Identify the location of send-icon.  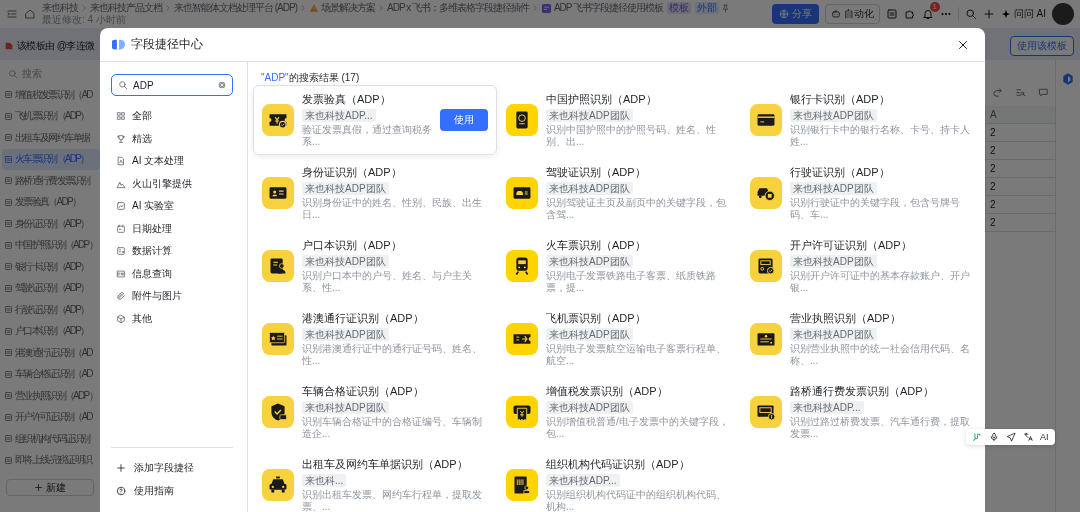
(1011, 437).